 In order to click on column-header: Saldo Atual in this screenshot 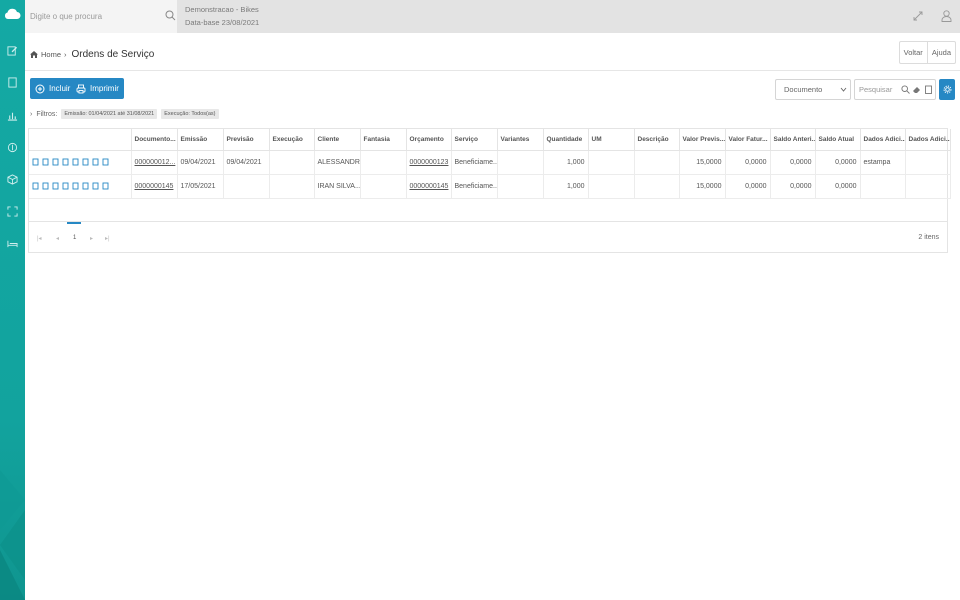, I will do `click(838, 140)`.